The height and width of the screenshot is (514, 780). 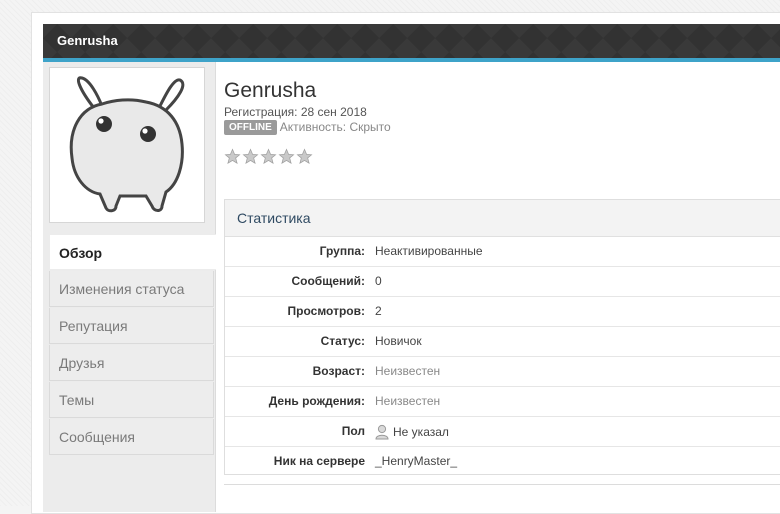 I want to click on stats-value: Неактивированные, so click(x=429, y=251).